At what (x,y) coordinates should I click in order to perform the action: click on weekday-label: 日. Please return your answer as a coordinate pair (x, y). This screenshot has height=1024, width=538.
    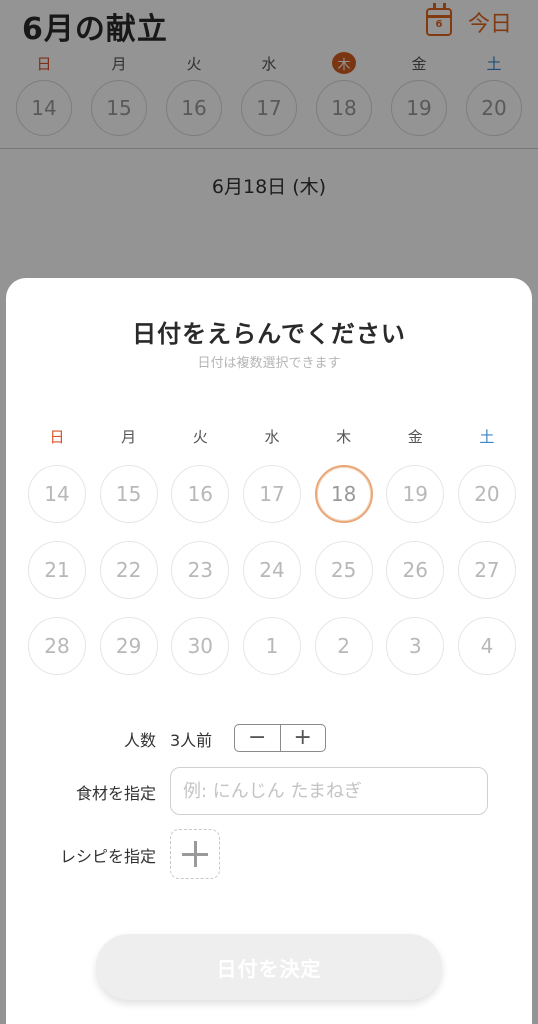
    Looking at the image, I should click on (57, 437).